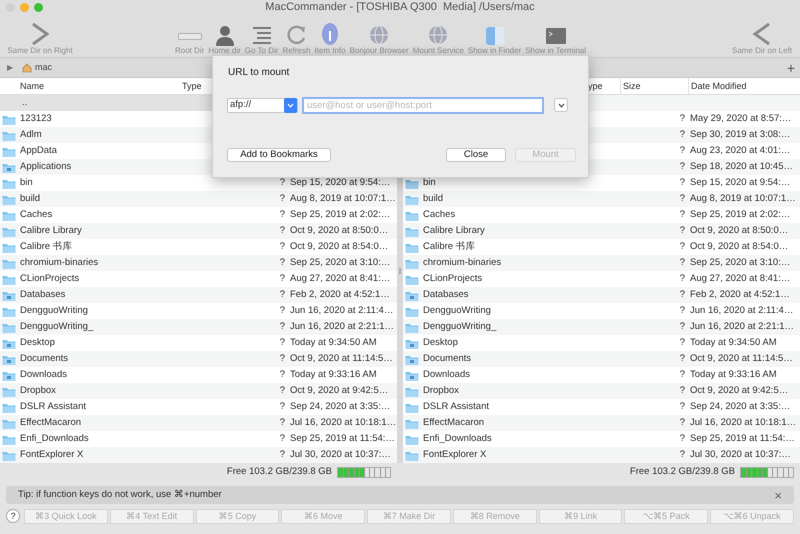  I want to click on help-button: ?, so click(13, 516).